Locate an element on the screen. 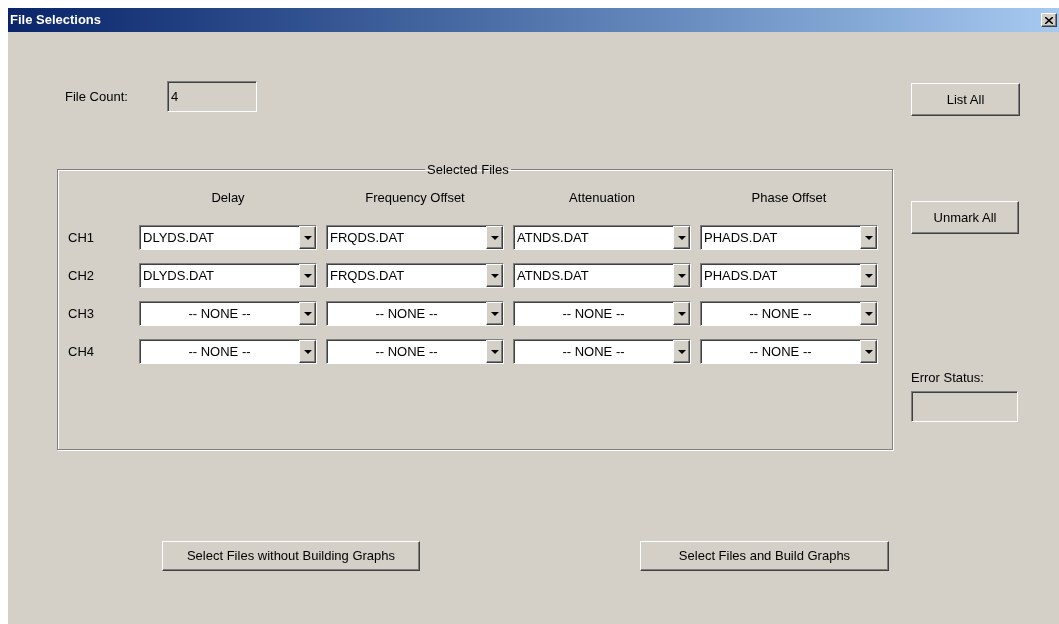 This screenshot has width=1059, height=624. unmark-all-button: Unmark All is located at coordinates (965, 217).